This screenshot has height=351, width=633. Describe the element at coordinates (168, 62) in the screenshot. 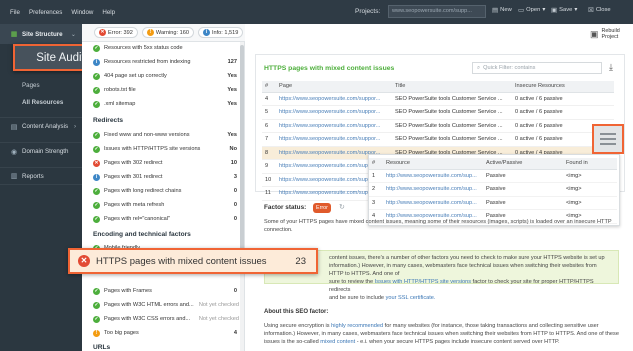

I see `factor-row: i Resources restricted from indexing 127` at that location.